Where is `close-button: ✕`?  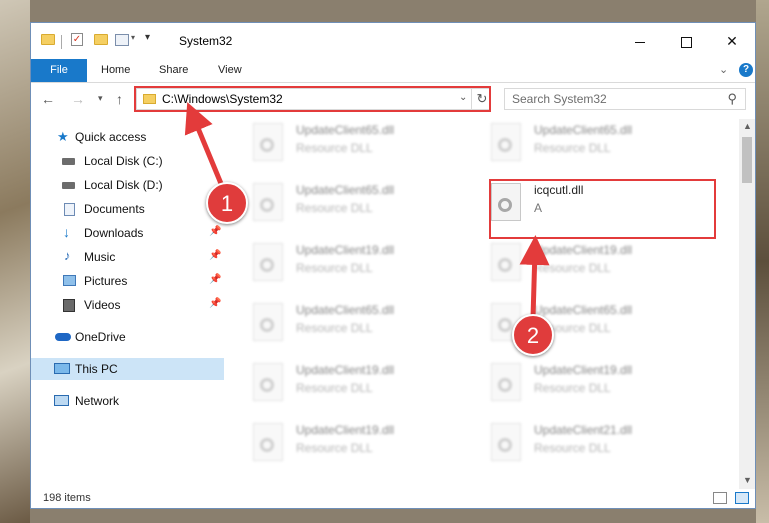 close-button: ✕ is located at coordinates (732, 41).